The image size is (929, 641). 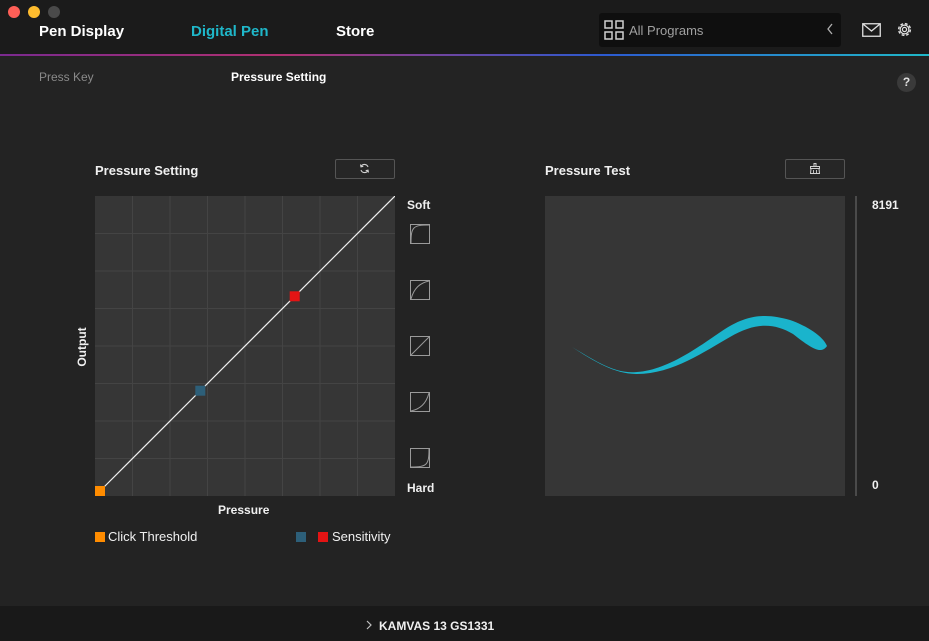 I want to click on clear-test-button, so click(x=815, y=169).